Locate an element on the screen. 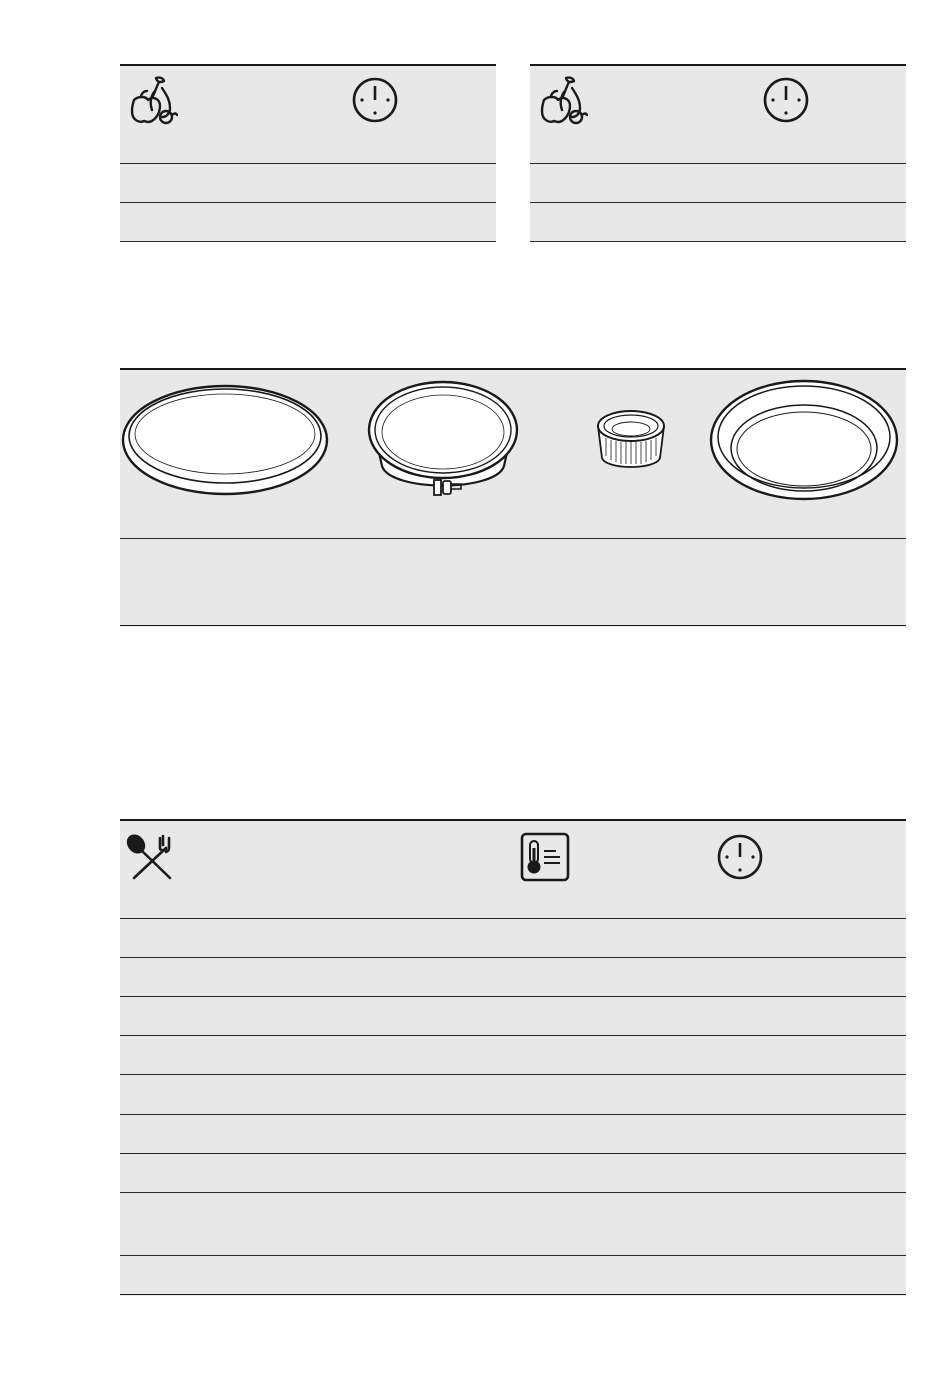 This screenshot has width=950, height=1374. springform-tin-icon is located at coordinates (443, 442).